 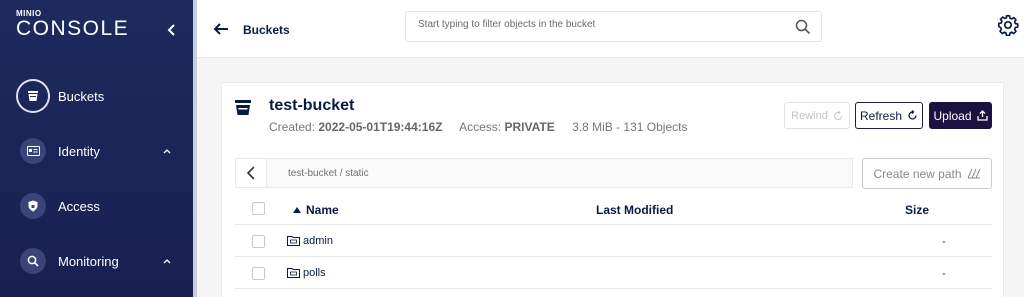 I want to click on search-input, so click(x=598, y=24).